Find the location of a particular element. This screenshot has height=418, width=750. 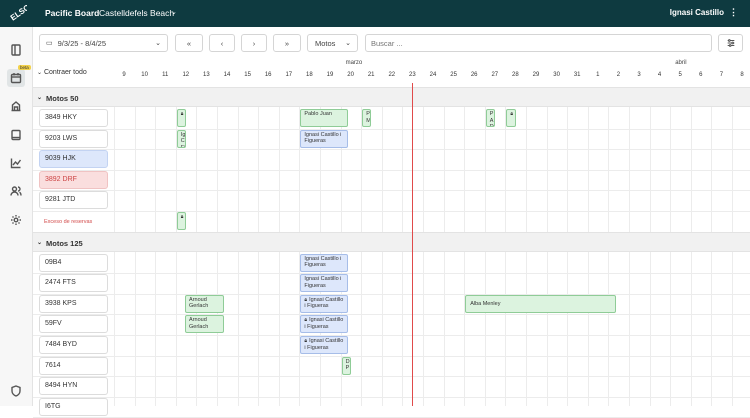

day-label: 8 is located at coordinates (742, 75).